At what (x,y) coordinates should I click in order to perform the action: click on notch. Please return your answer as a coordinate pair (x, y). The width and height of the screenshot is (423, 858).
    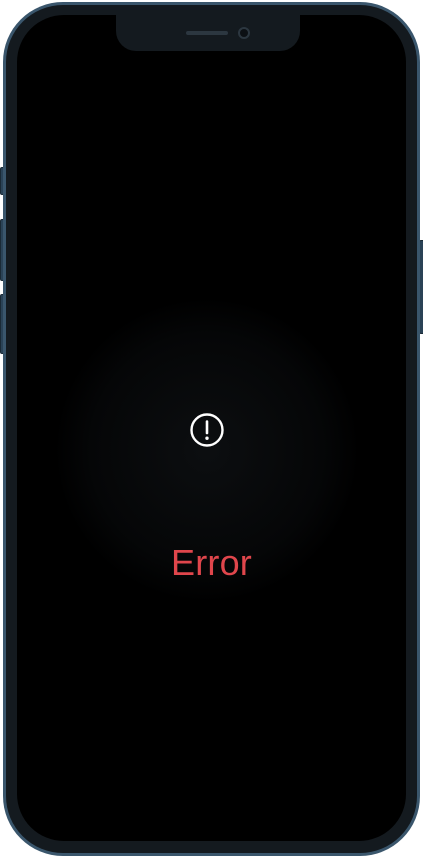
    Looking at the image, I should click on (208, 33).